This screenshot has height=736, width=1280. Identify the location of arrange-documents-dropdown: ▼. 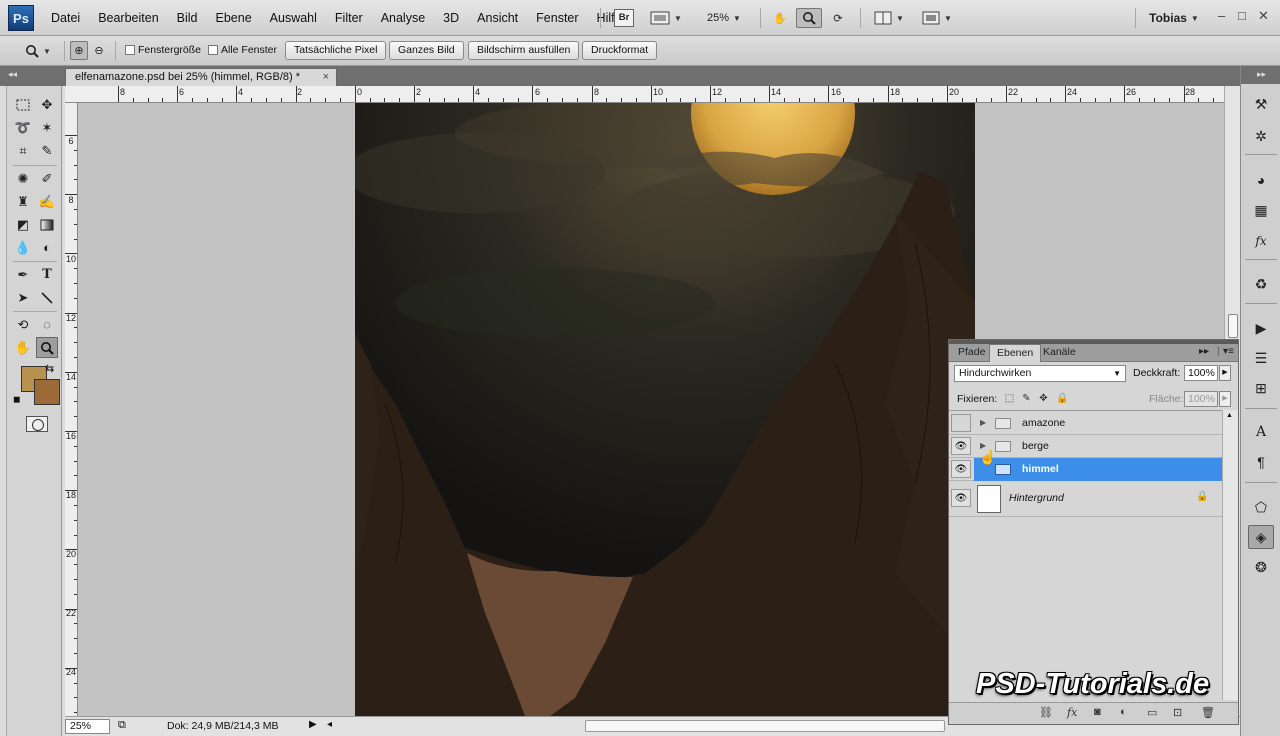
(889, 18).